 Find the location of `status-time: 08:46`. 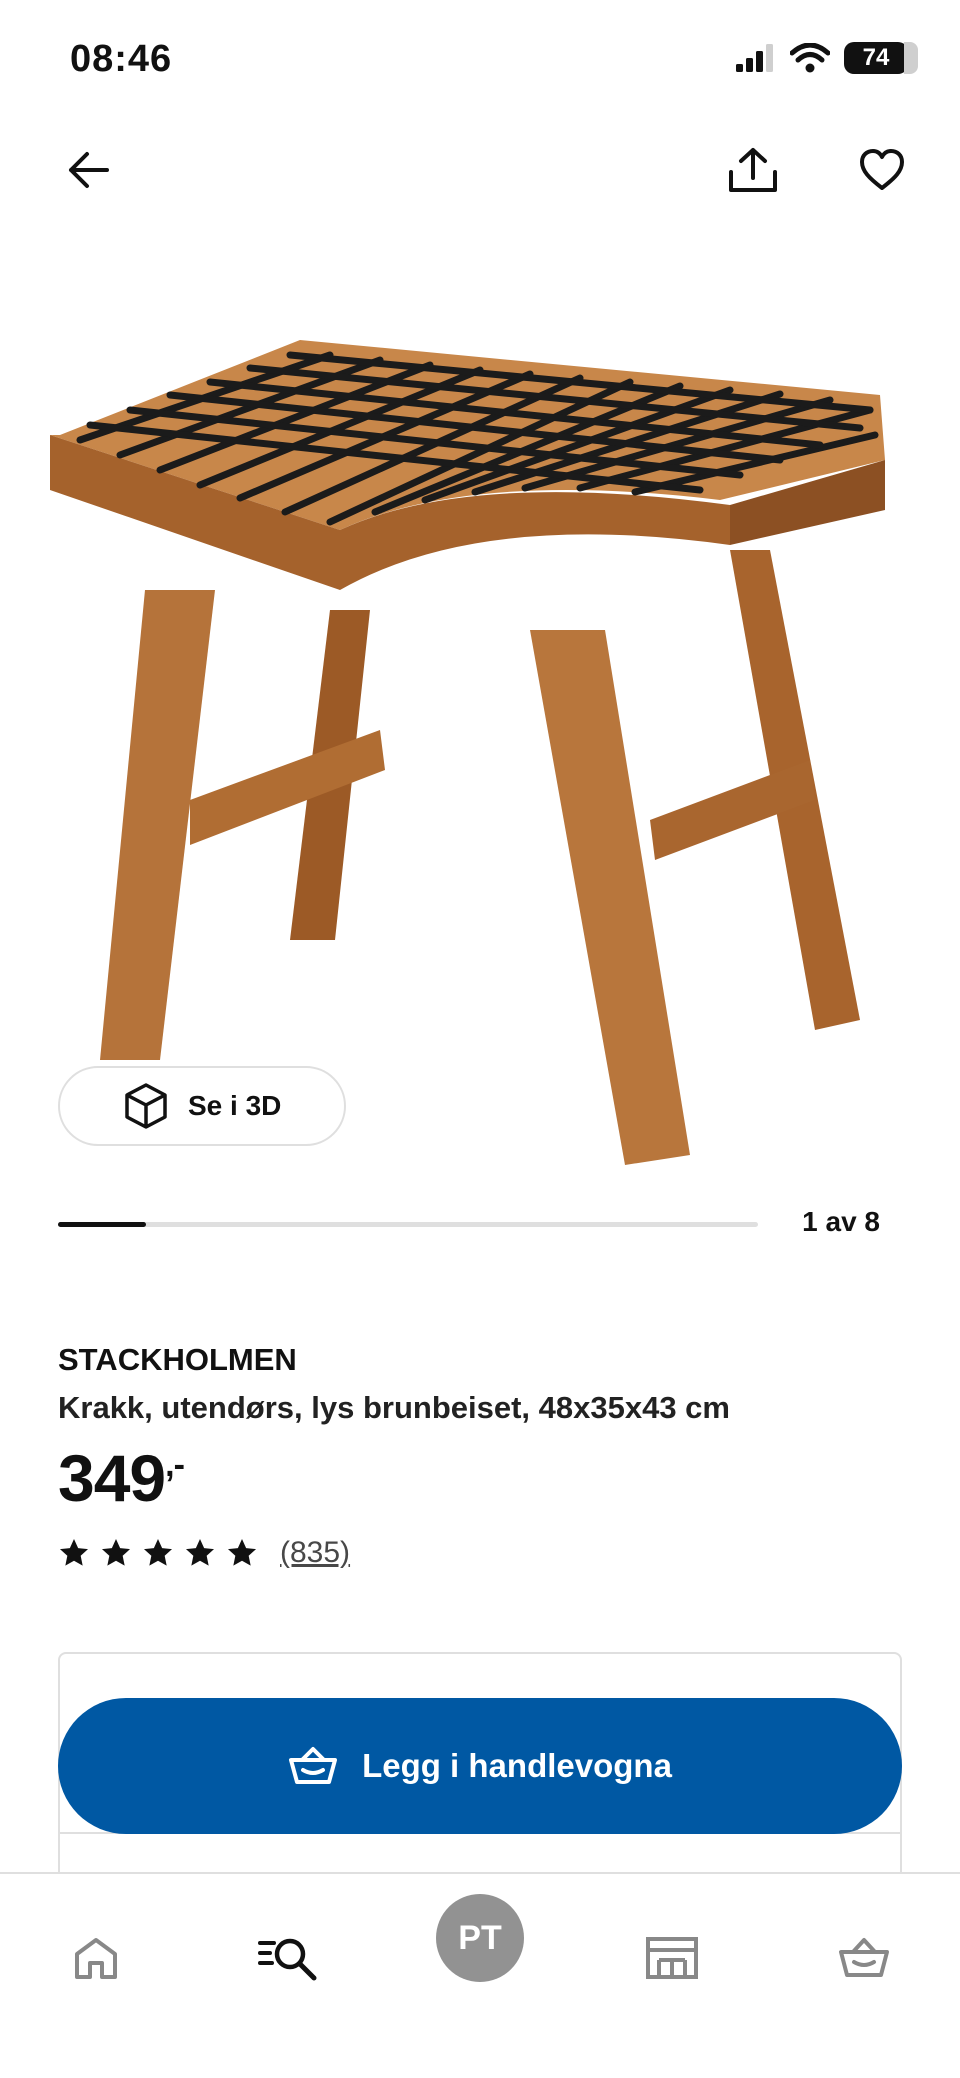

status-time: 08:46 is located at coordinates (121, 59).